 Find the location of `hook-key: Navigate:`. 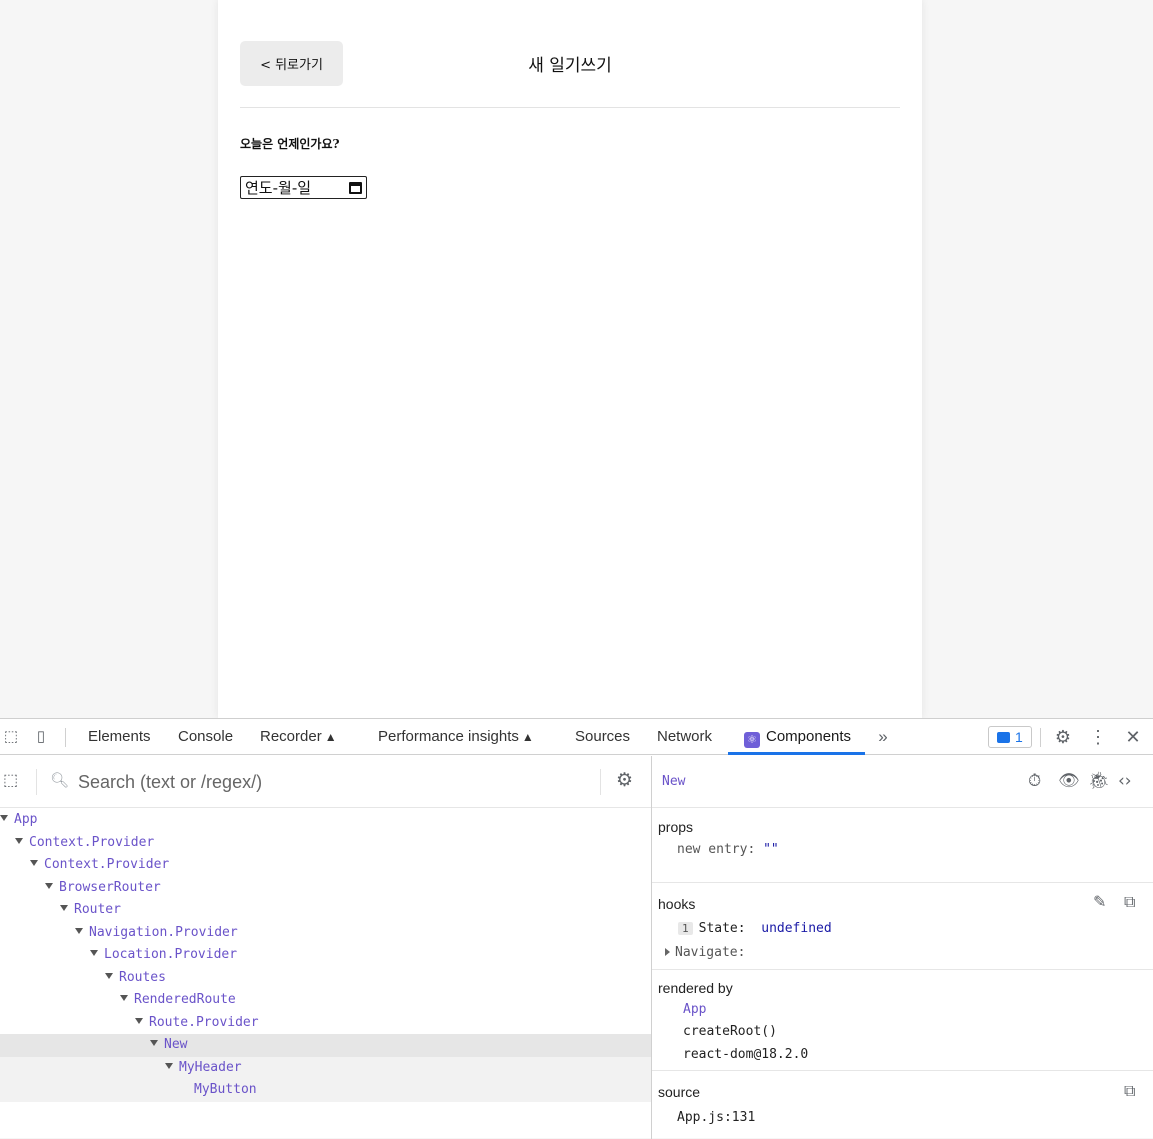

hook-key: Navigate: is located at coordinates (710, 952).